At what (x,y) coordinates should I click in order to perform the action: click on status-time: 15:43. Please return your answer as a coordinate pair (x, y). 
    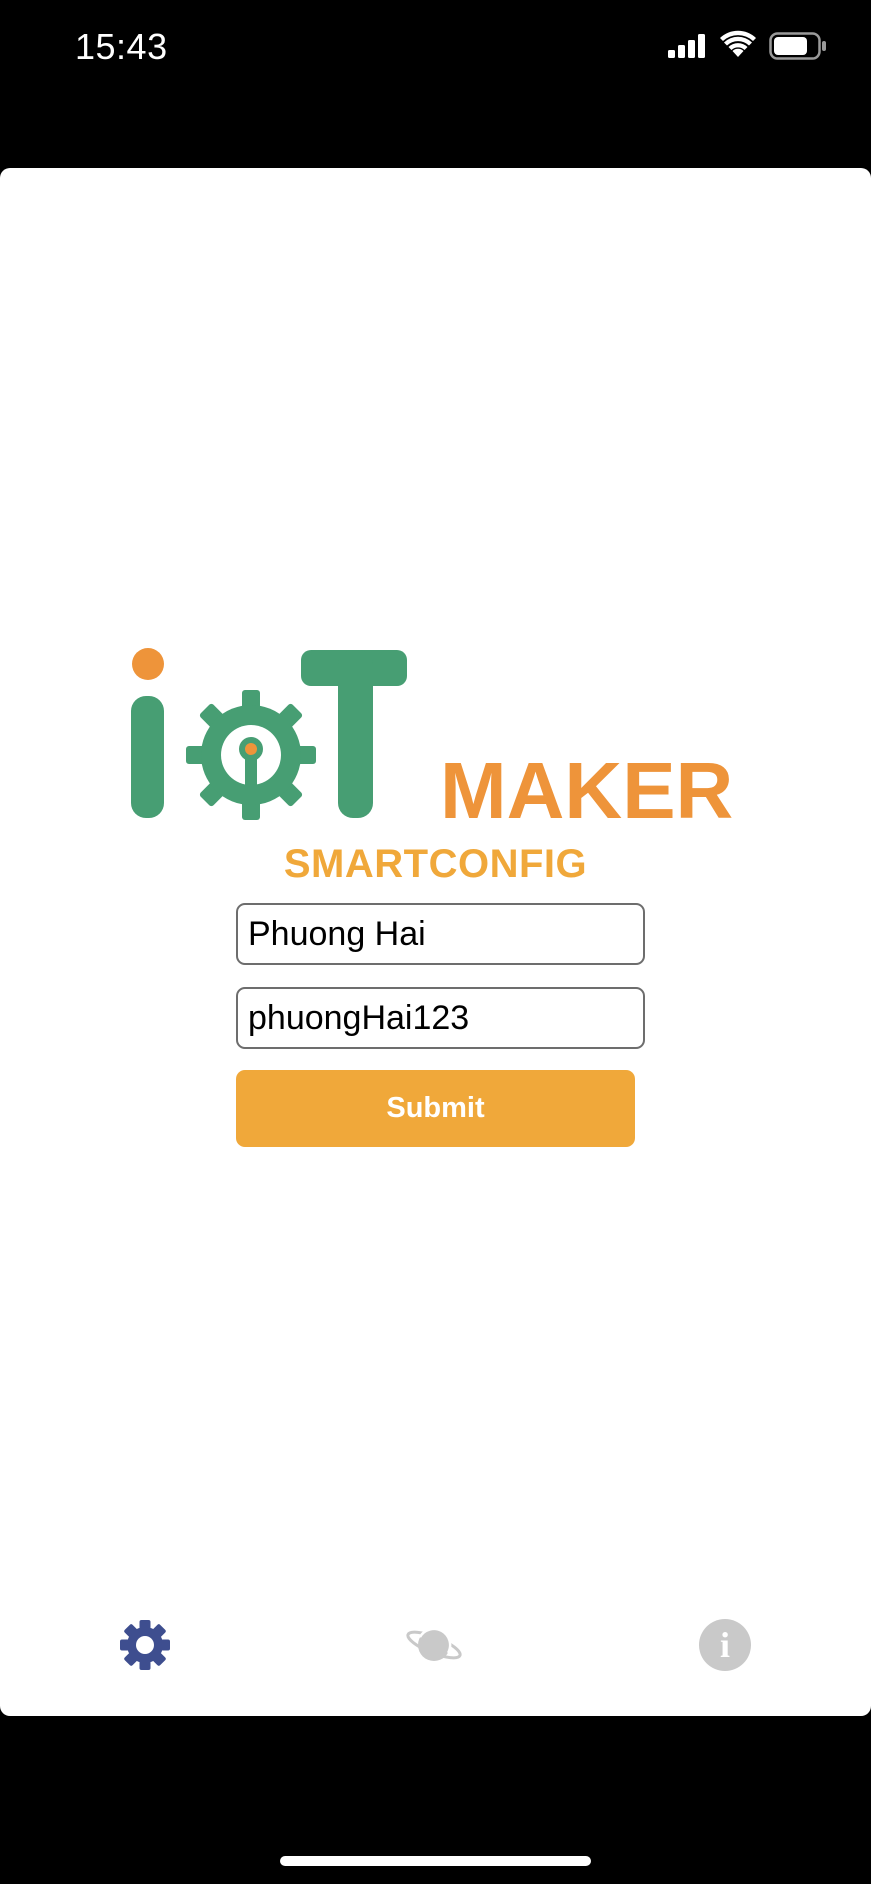
    Looking at the image, I should click on (121, 46).